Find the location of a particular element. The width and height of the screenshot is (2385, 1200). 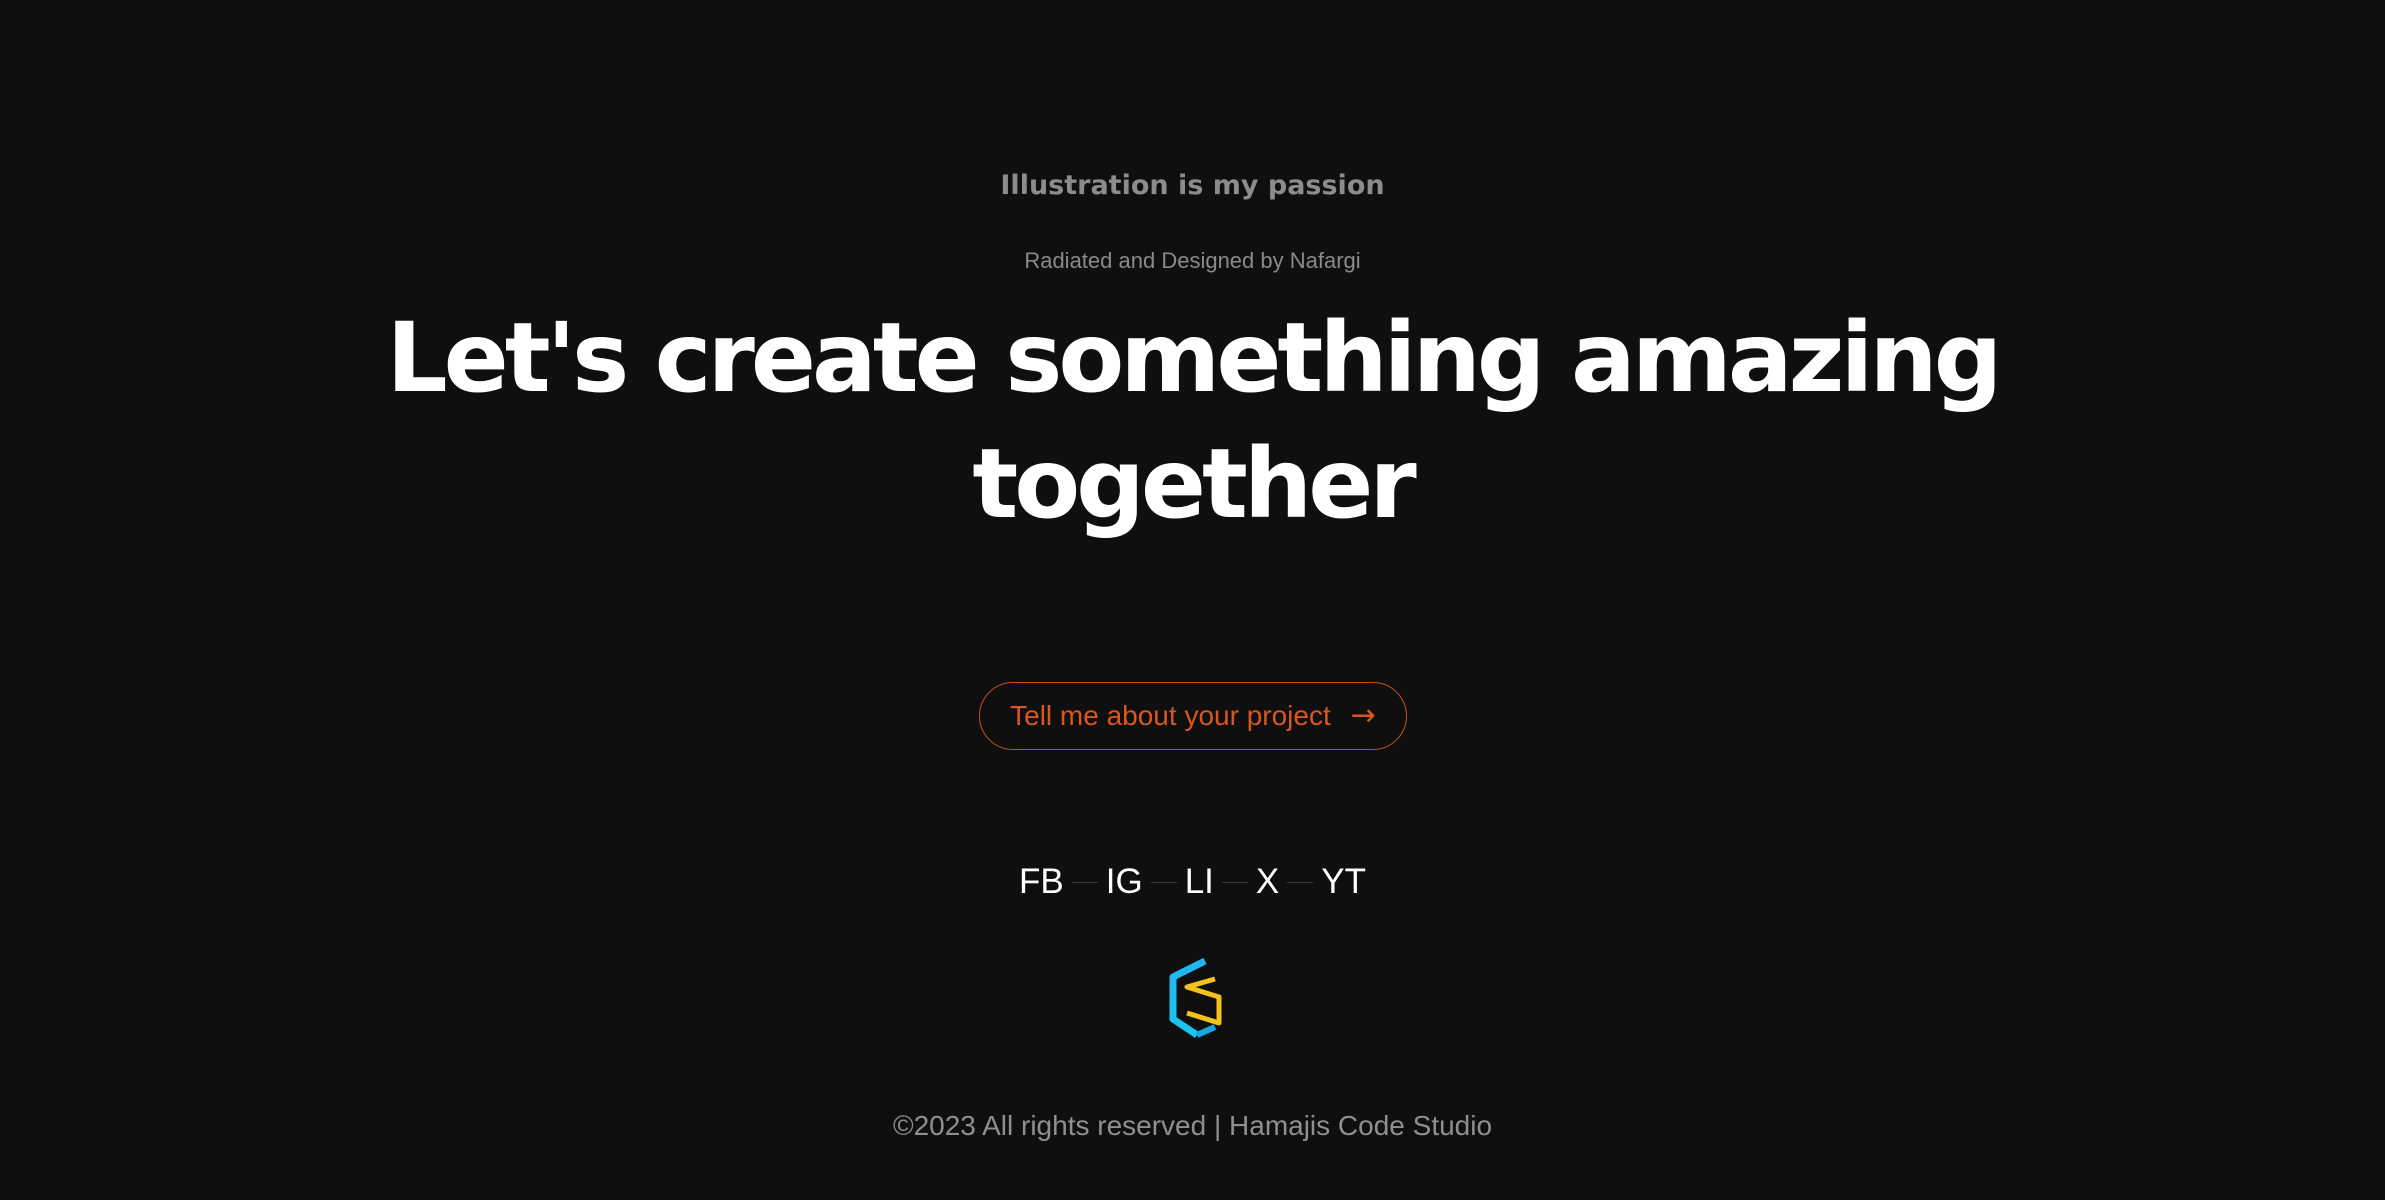

project-contact-label: Tell me about your project is located at coordinates (1170, 715).